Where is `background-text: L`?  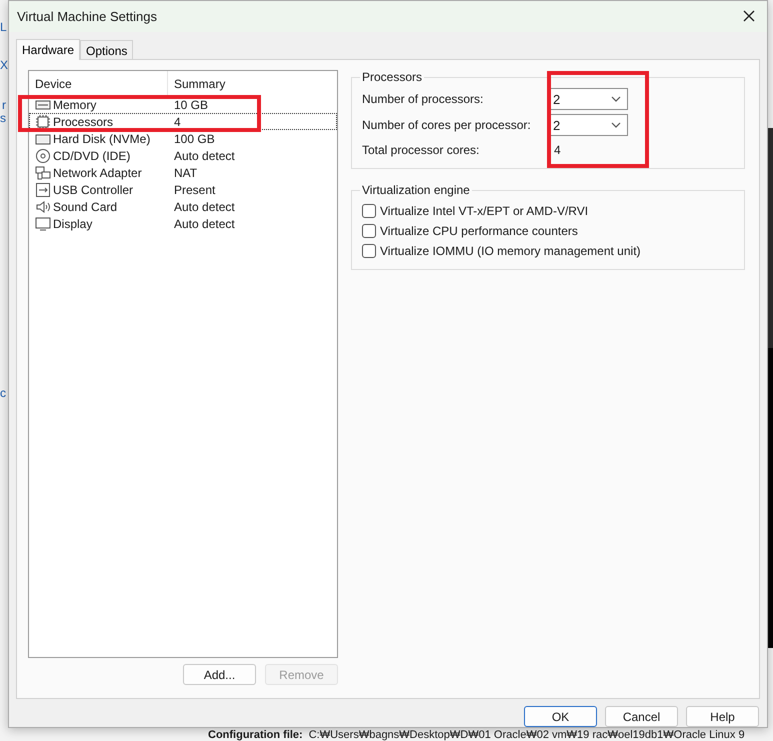 background-text: L is located at coordinates (3, 27).